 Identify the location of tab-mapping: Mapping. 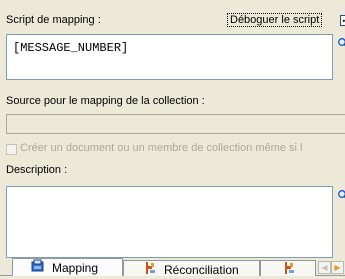
(67, 267).